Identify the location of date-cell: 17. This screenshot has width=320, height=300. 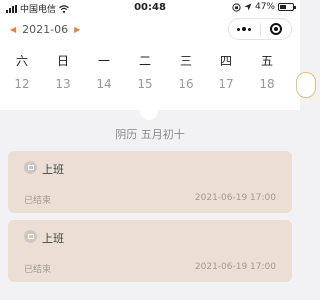
(226, 84).